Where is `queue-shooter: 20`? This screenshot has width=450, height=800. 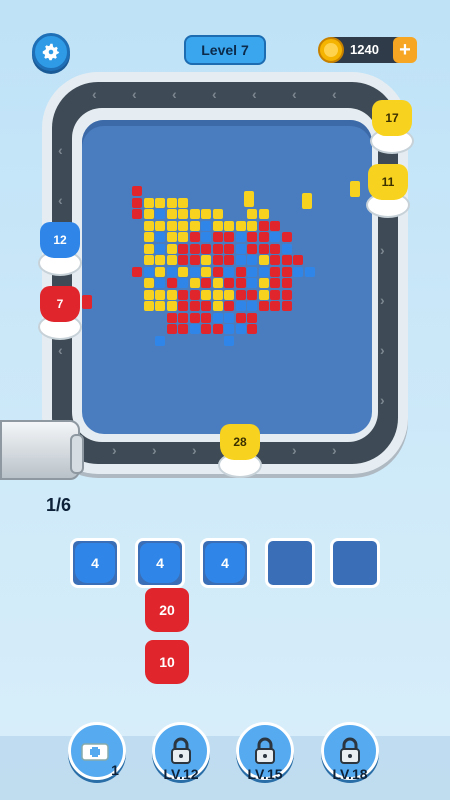 queue-shooter: 20 is located at coordinates (167, 610).